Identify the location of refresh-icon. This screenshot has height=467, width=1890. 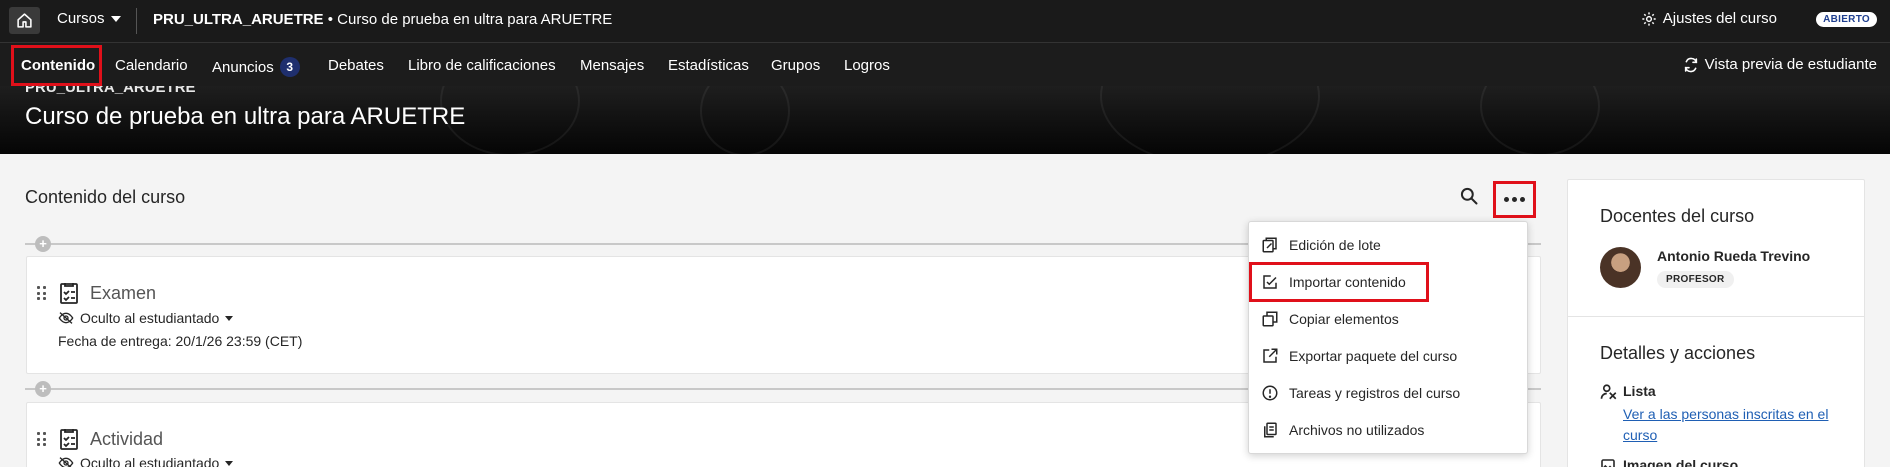
(1690, 64).